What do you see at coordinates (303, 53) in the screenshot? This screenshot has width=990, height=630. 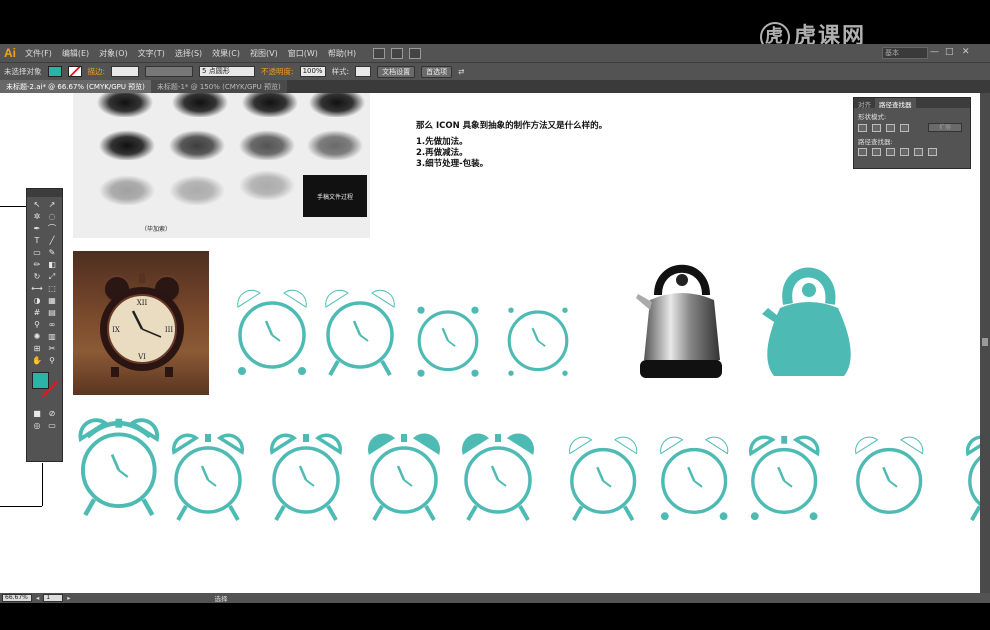 I see `menu-window: 窗口(W)` at bounding box center [303, 53].